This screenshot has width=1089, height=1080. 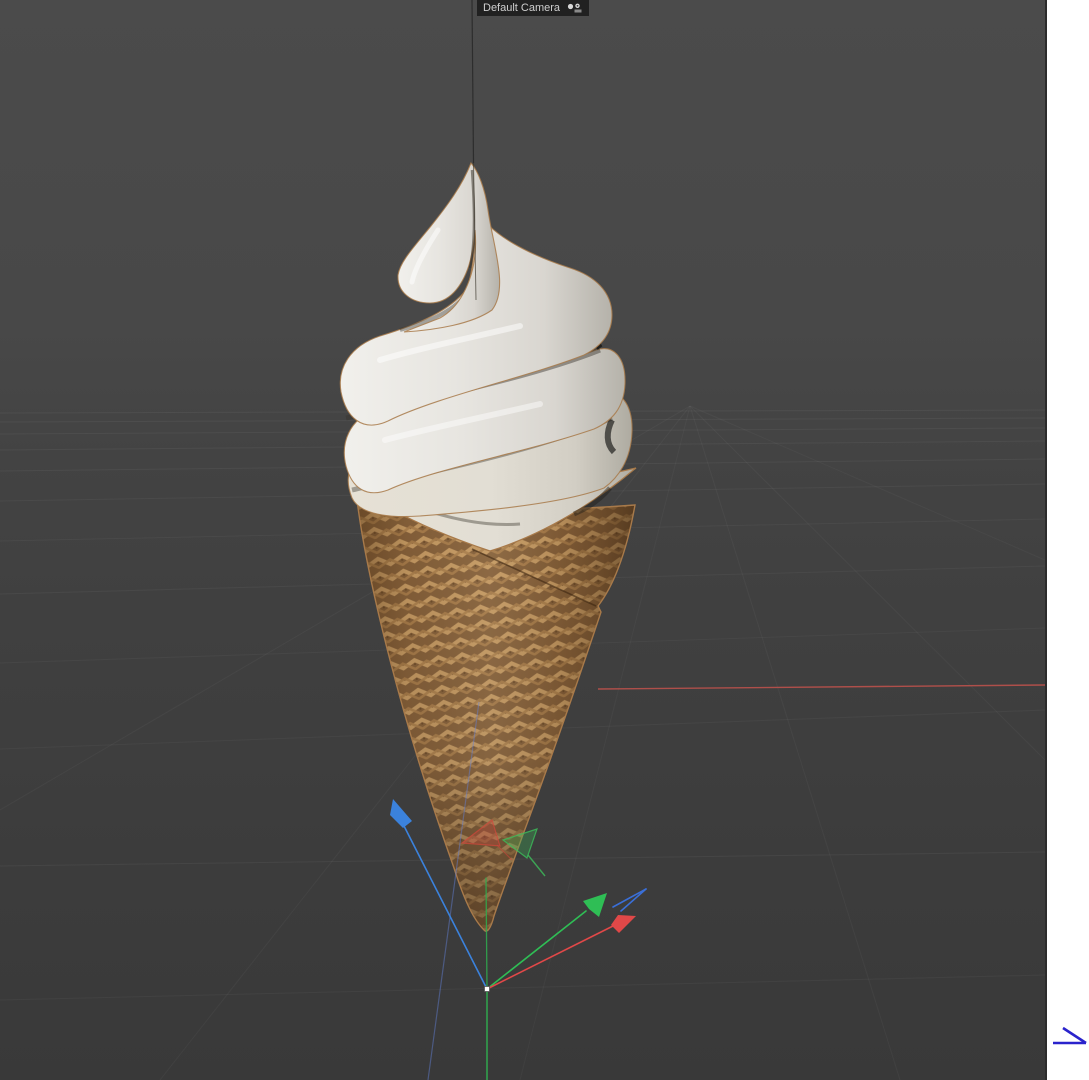 I want to click on z-axis-outline-arrow, so click(x=629, y=900).